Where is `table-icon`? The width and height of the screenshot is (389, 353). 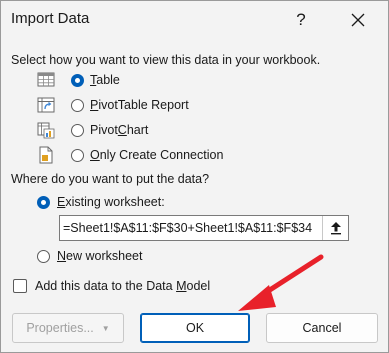 table-icon is located at coordinates (46, 79).